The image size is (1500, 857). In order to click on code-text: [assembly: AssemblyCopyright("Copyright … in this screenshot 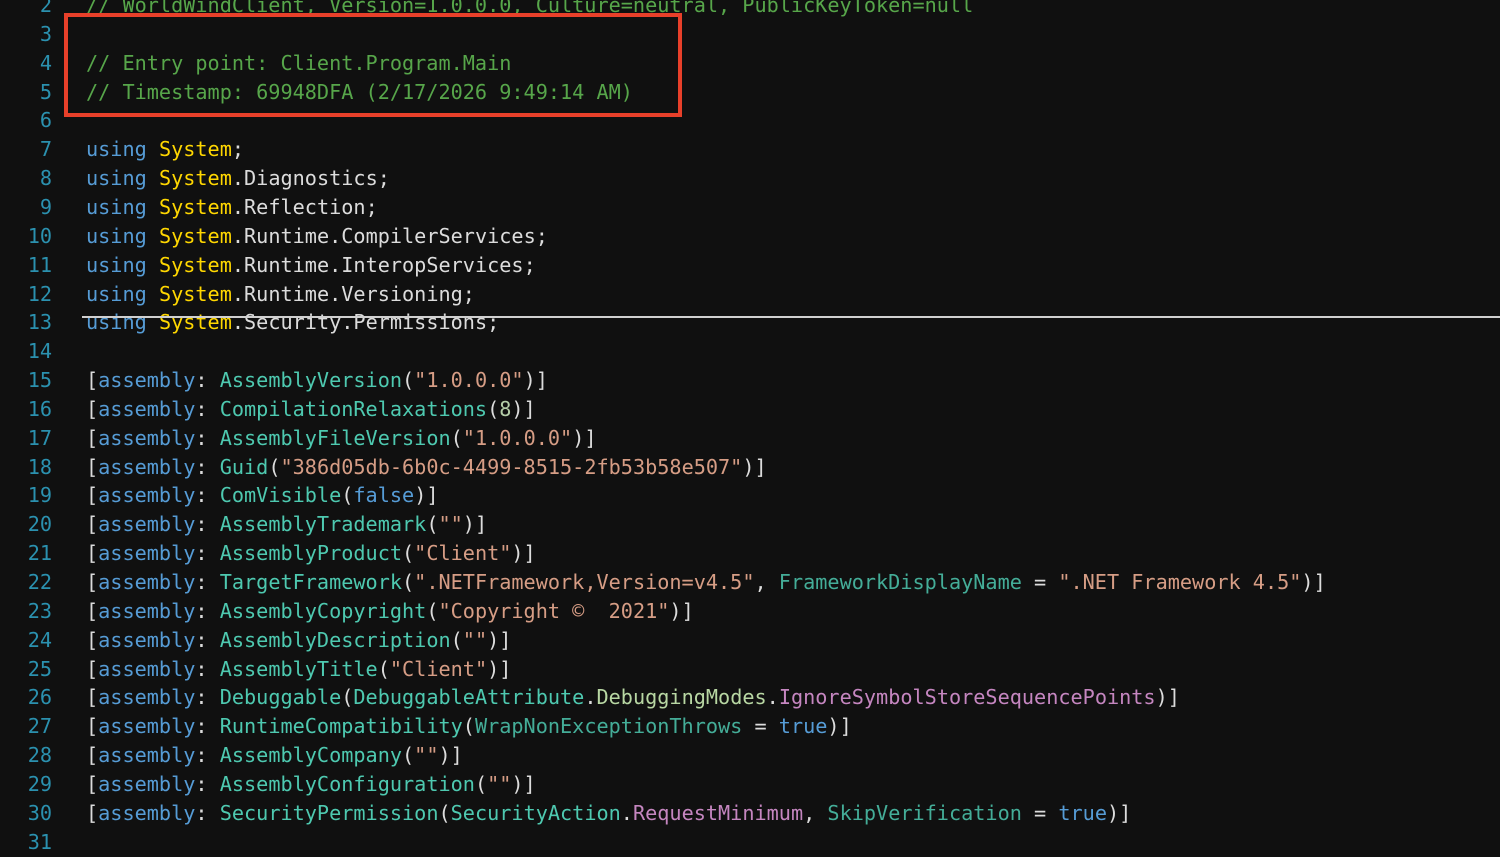, I will do `click(390, 611)`.